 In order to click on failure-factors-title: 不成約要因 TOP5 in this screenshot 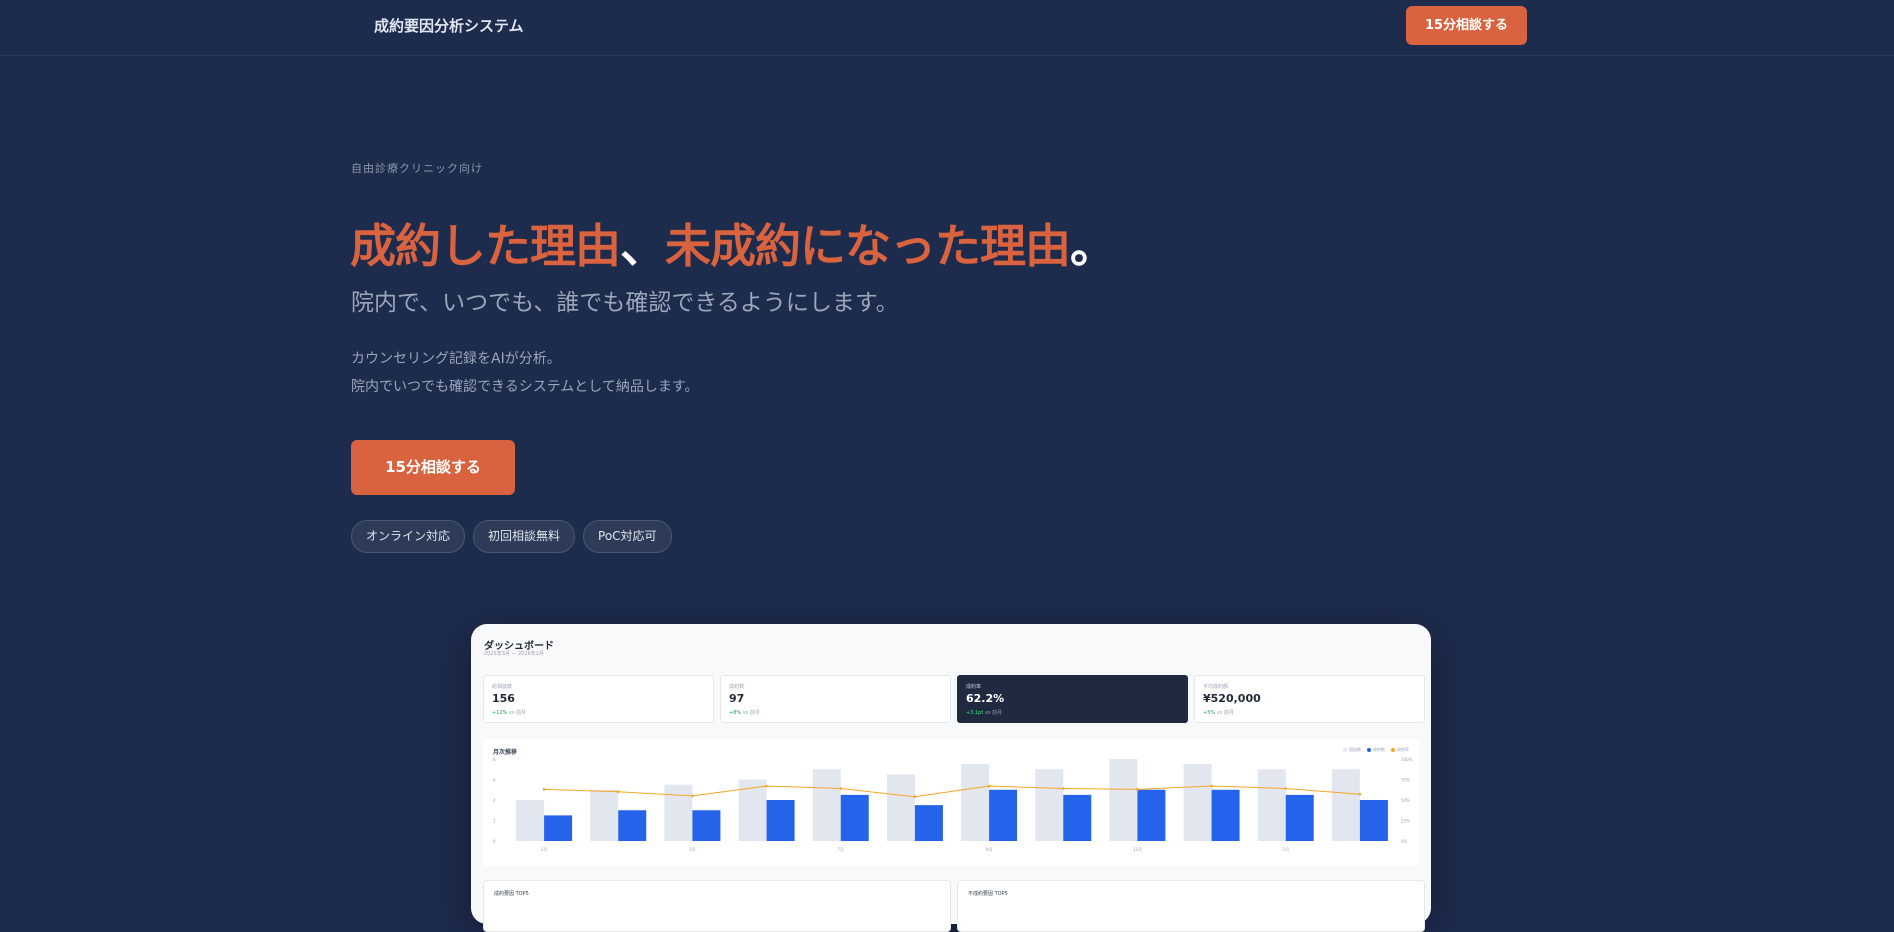, I will do `click(988, 894)`.